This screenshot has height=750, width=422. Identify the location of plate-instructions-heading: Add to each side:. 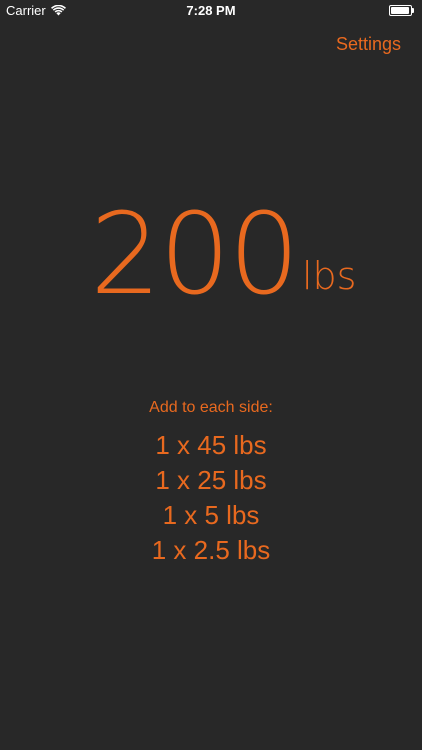
(211, 407).